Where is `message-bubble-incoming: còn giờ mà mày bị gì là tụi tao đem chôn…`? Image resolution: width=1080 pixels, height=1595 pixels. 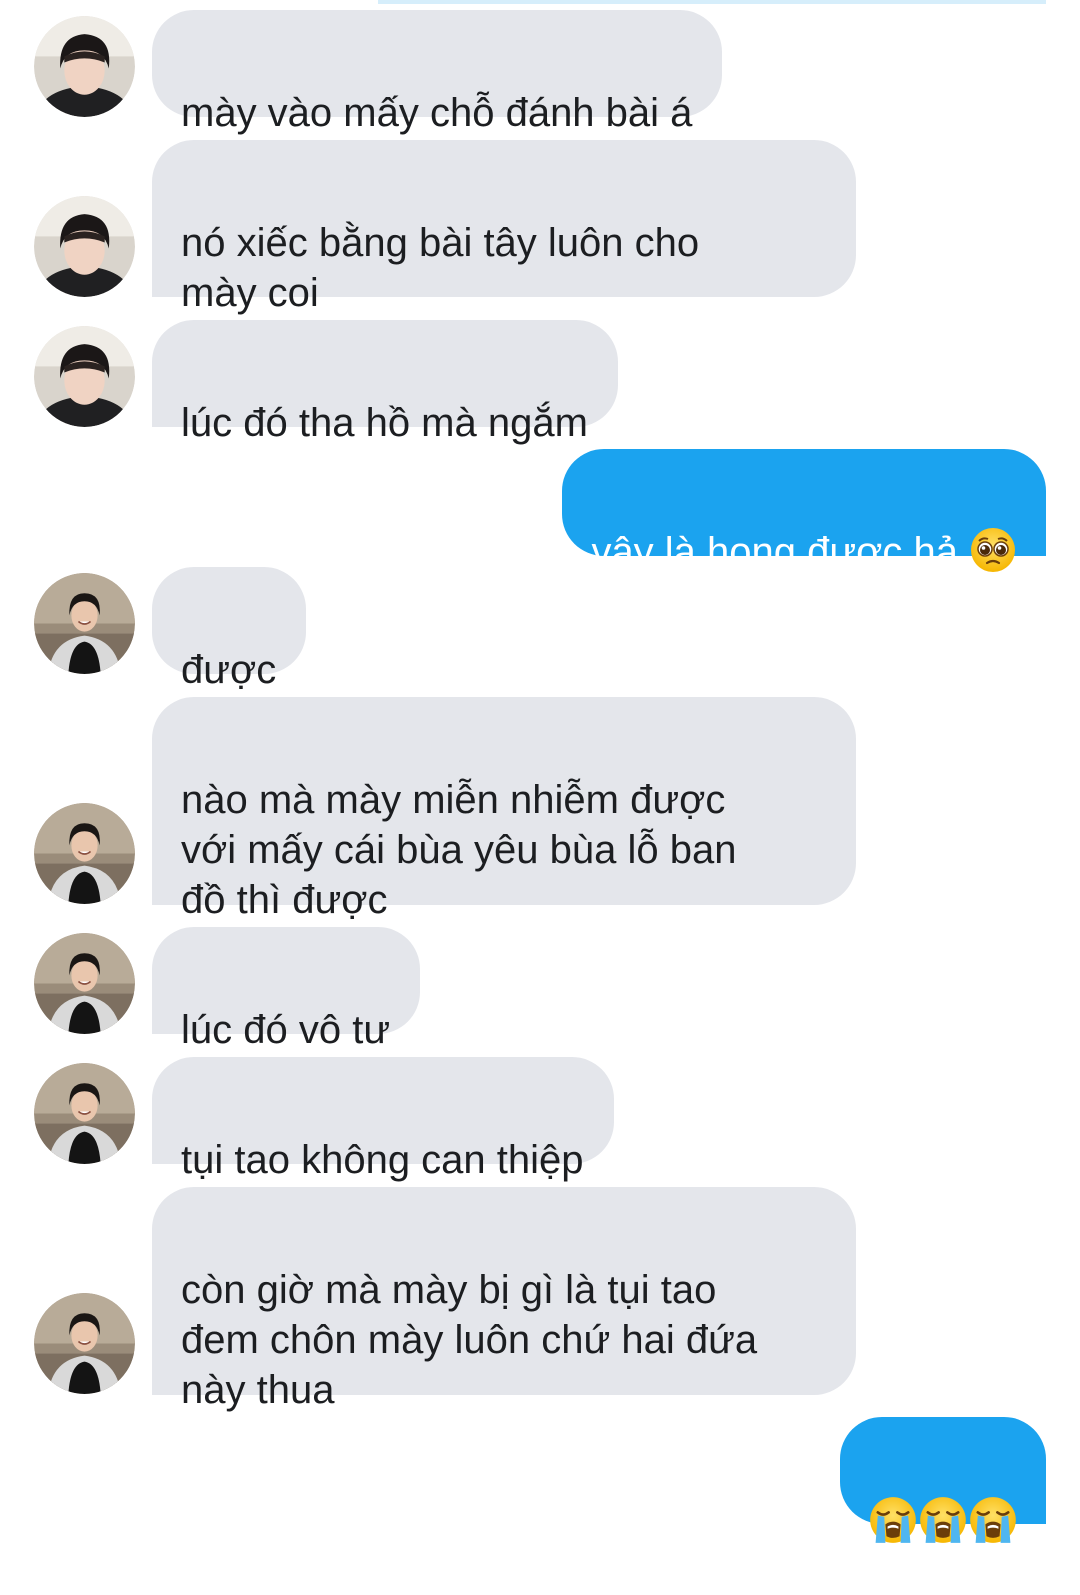 message-bubble-incoming: còn giờ mà mày bị gì là tụi tao đem chôn… is located at coordinates (504, 1299).